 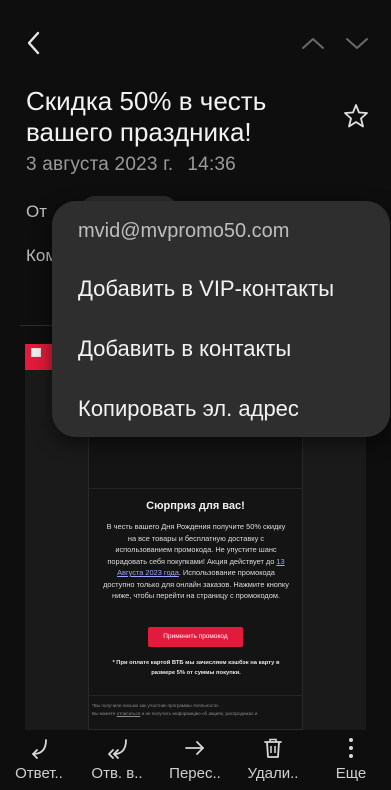 I want to click on date-text: 3 августа 2023 г., so click(x=100, y=164).